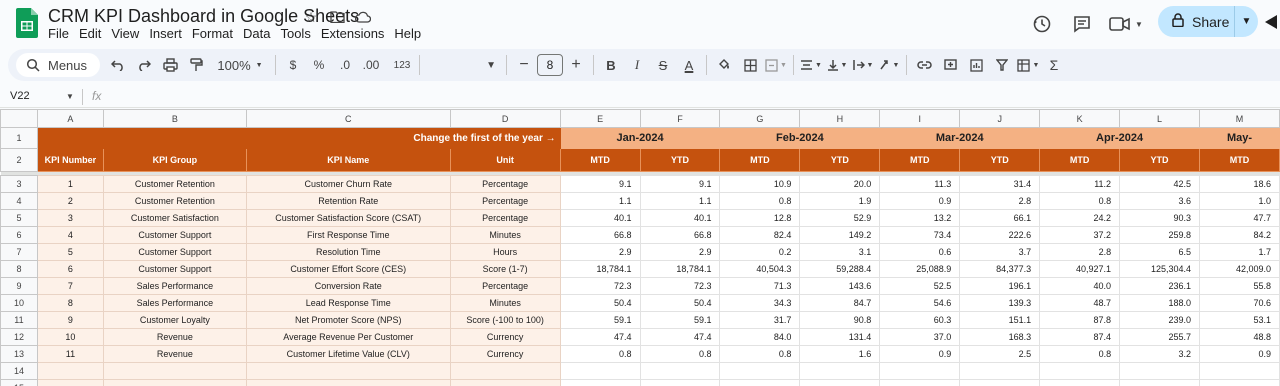 This screenshot has width=1280, height=386. What do you see at coordinates (680, 303) in the screenshot?
I see `ytd-value-cell: 50.4` at bounding box center [680, 303].